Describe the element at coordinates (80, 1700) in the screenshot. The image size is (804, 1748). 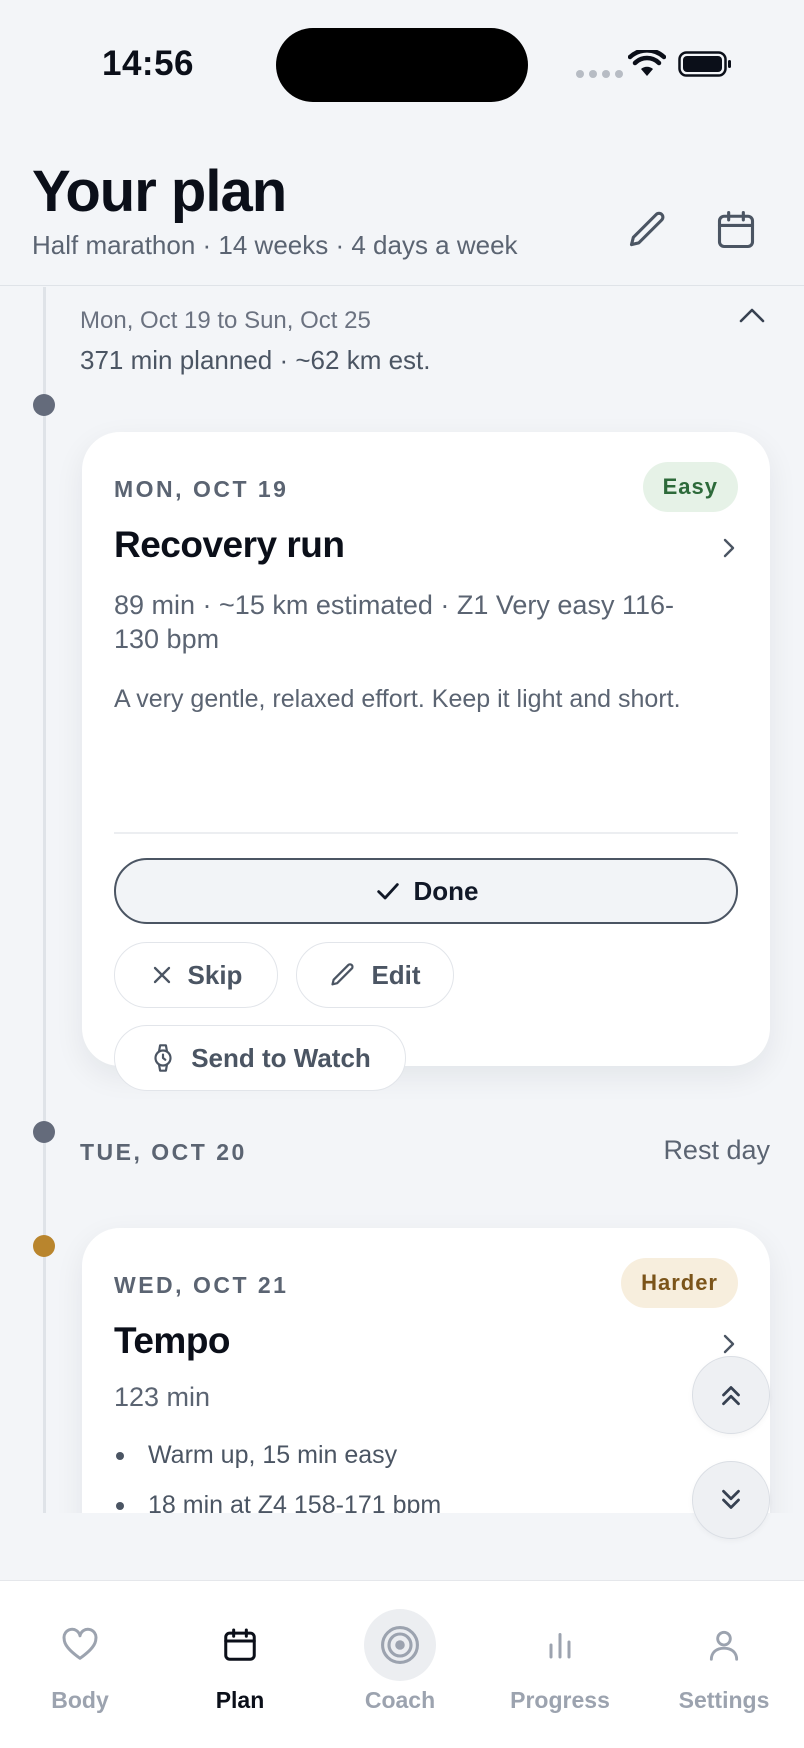
I see `tab-label: Body` at that location.